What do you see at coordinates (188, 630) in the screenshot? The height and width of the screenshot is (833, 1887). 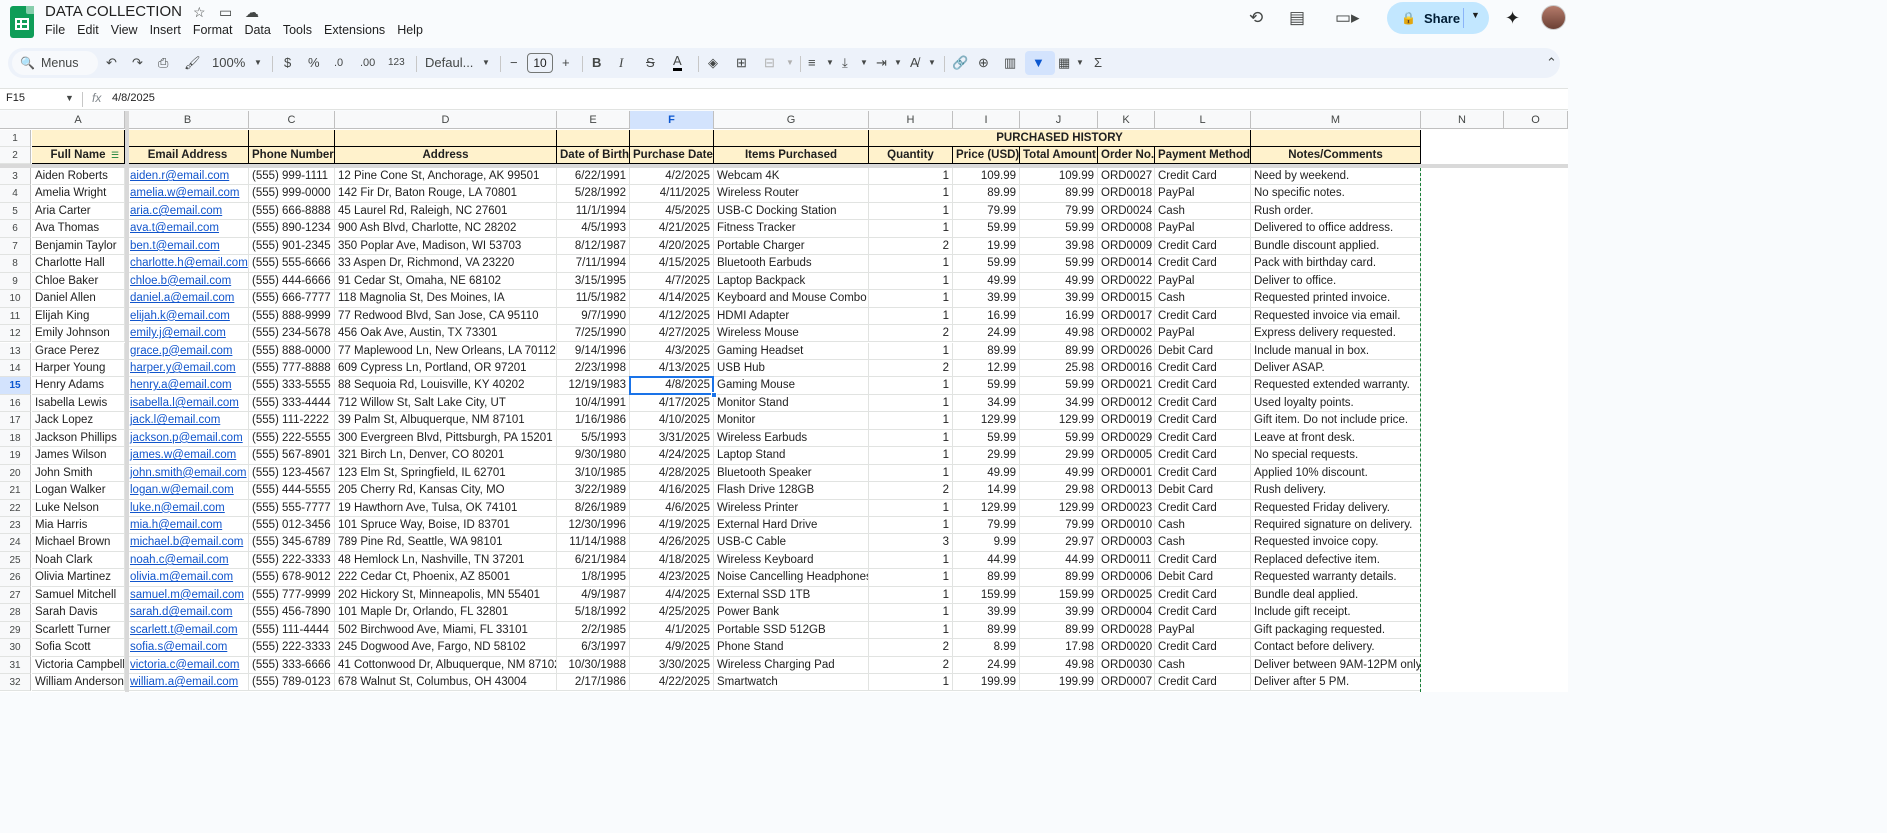 I see `table-cell: scarlett.t@email.com` at bounding box center [188, 630].